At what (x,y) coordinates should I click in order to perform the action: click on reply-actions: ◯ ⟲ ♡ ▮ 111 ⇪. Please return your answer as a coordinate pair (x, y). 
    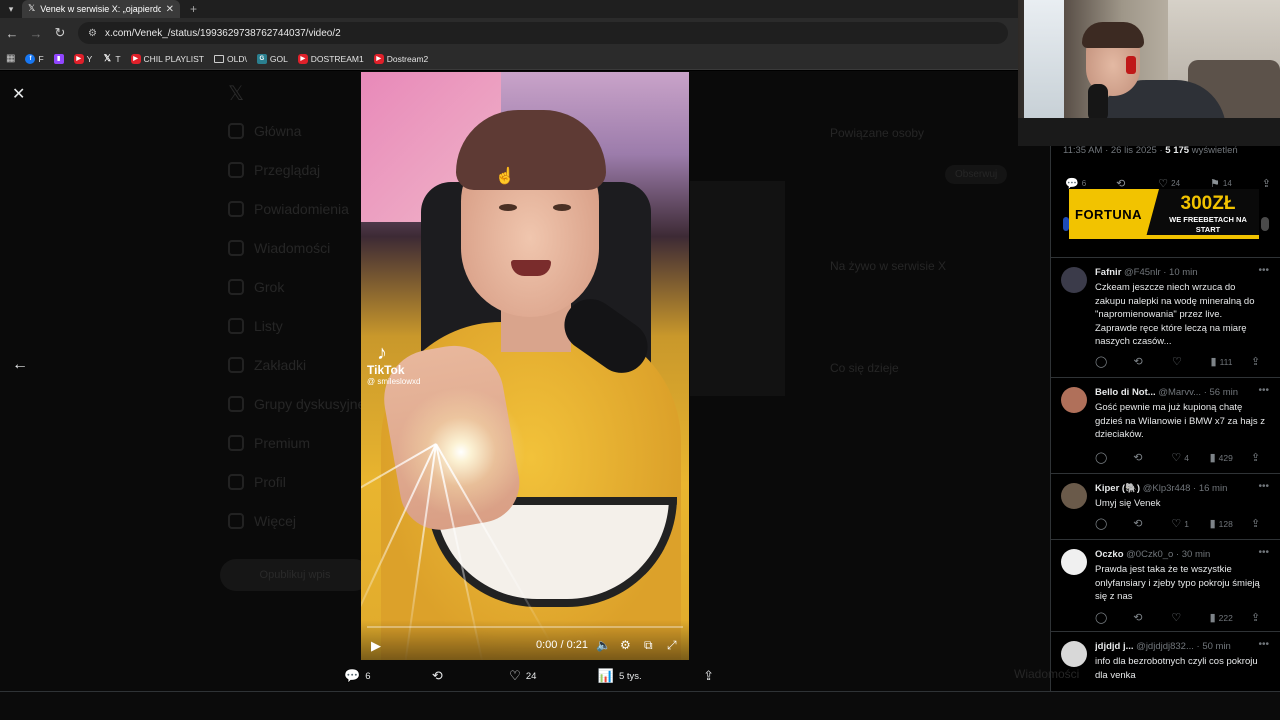
    Looking at the image, I should click on (1183, 361).